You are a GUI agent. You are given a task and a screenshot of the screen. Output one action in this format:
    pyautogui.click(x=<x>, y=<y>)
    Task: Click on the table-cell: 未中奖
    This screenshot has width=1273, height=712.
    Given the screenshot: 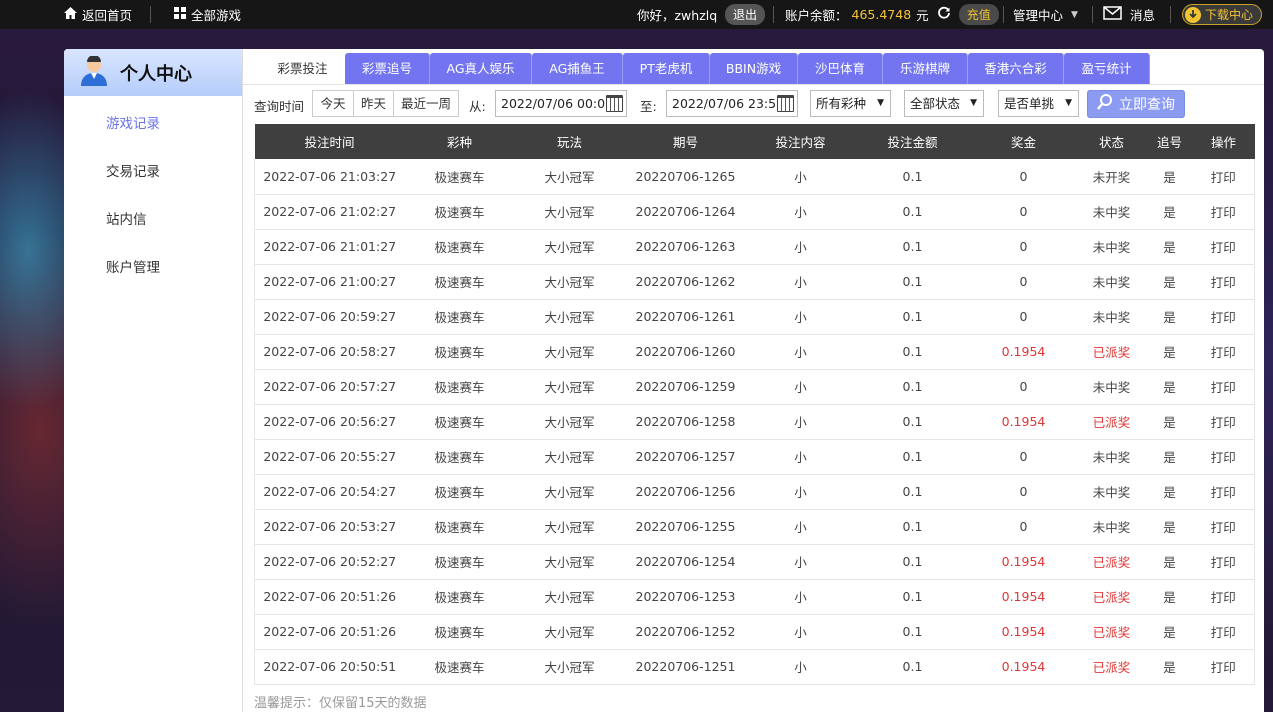 What is the action you would take?
    pyautogui.click(x=1111, y=247)
    